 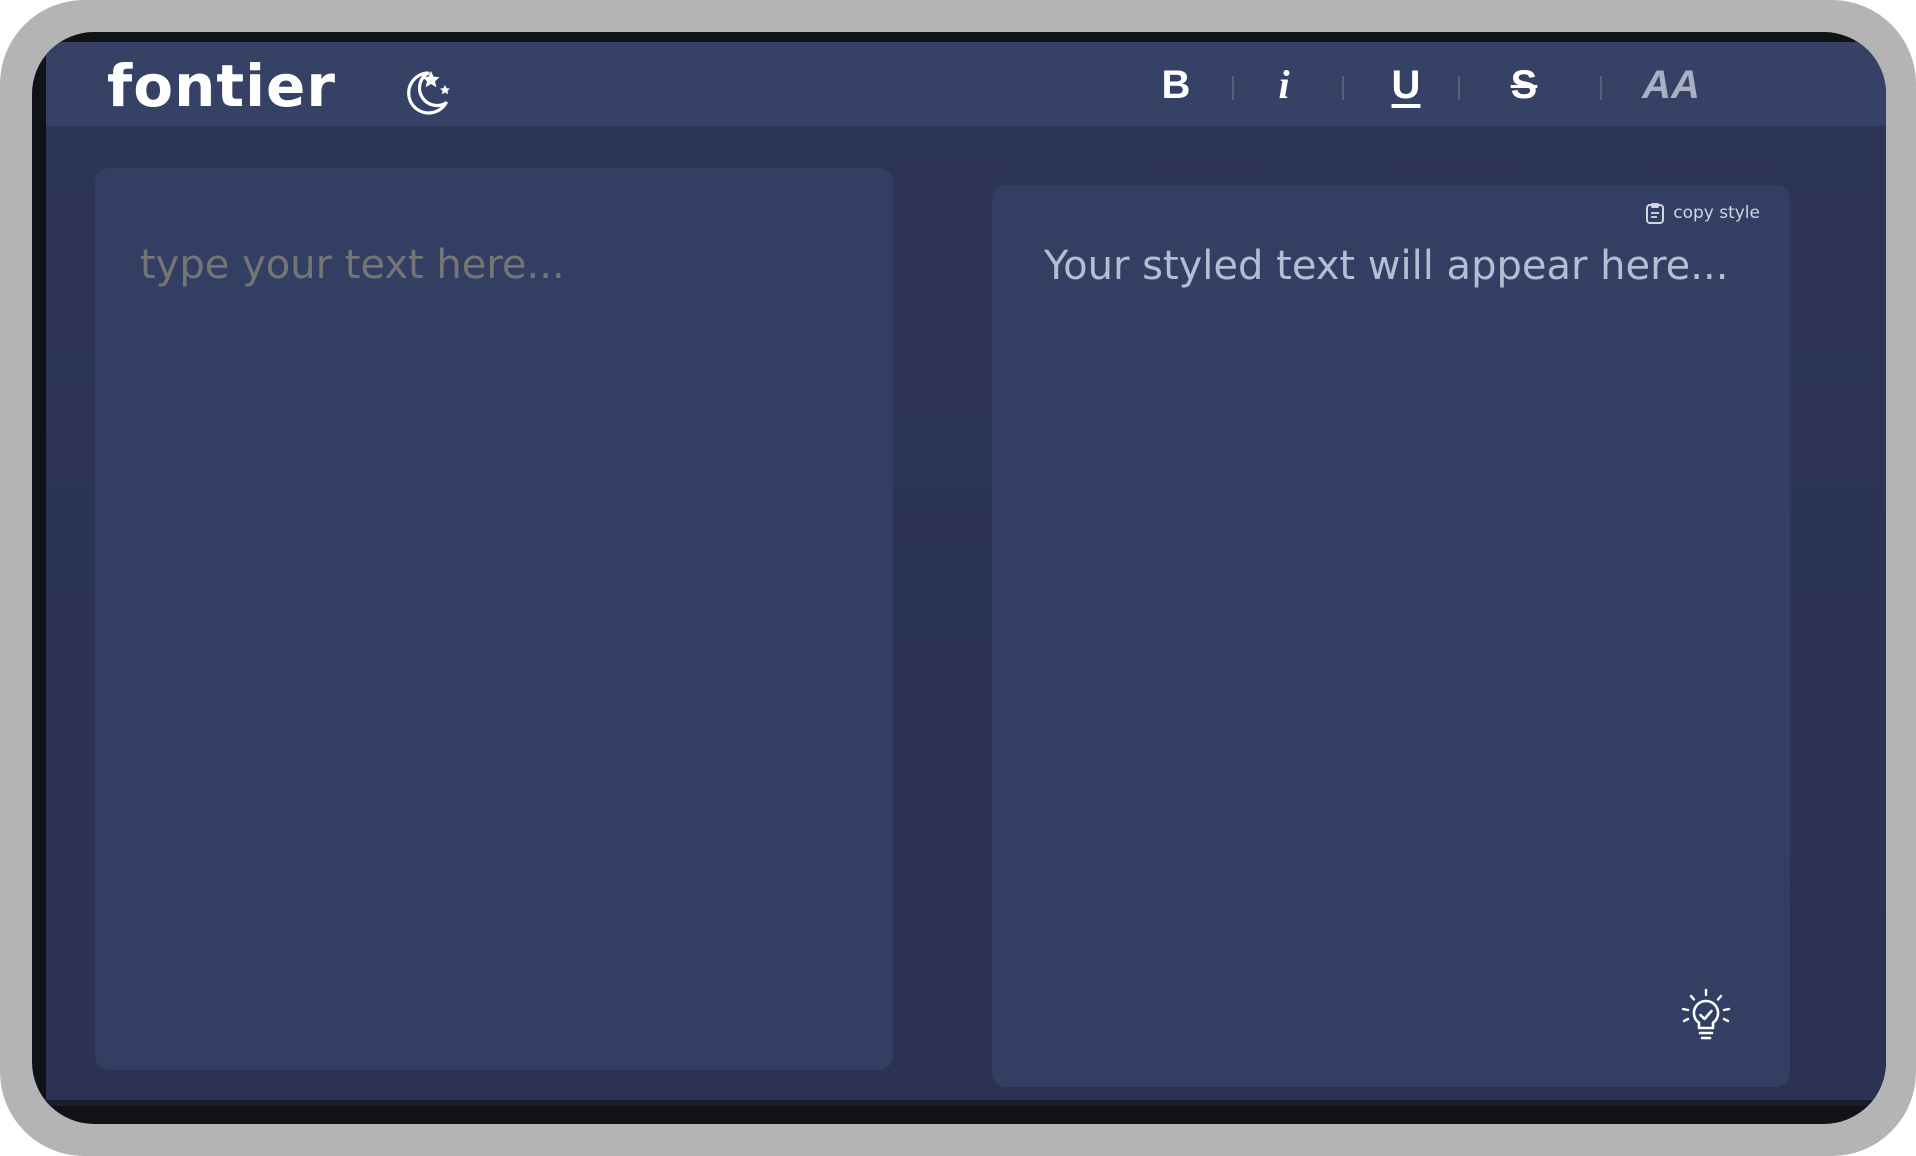 I want to click on clipboard-icon, so click(x=1655, y=213).